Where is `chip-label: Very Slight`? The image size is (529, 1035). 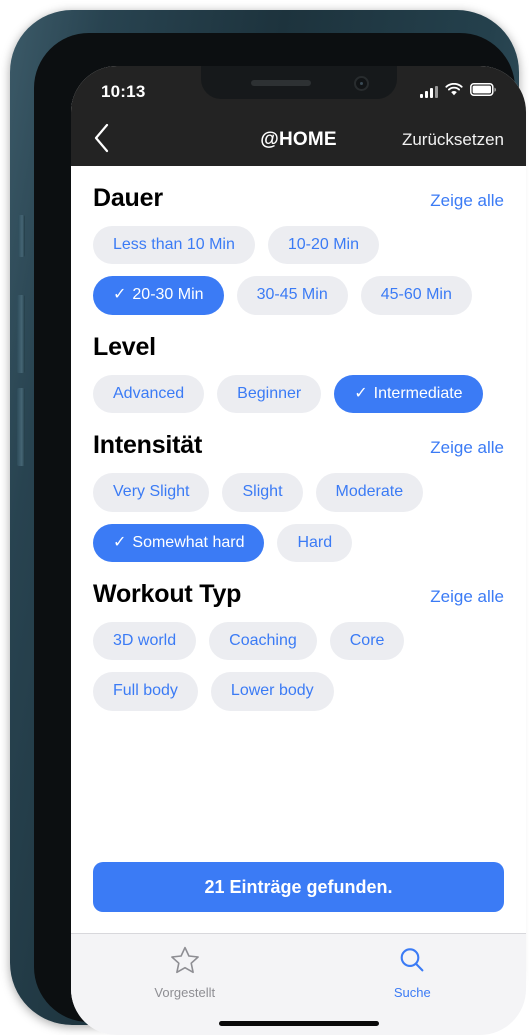
chip-label: Very Slight is located at coordinates (151, 492).